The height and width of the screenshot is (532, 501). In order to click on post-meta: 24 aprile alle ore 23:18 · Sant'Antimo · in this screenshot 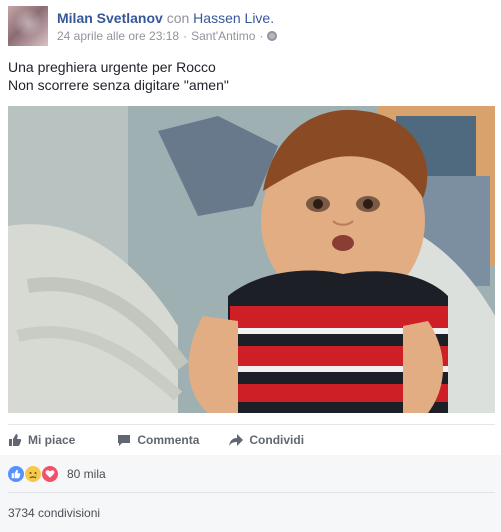, I will do `click(167, 36)`.